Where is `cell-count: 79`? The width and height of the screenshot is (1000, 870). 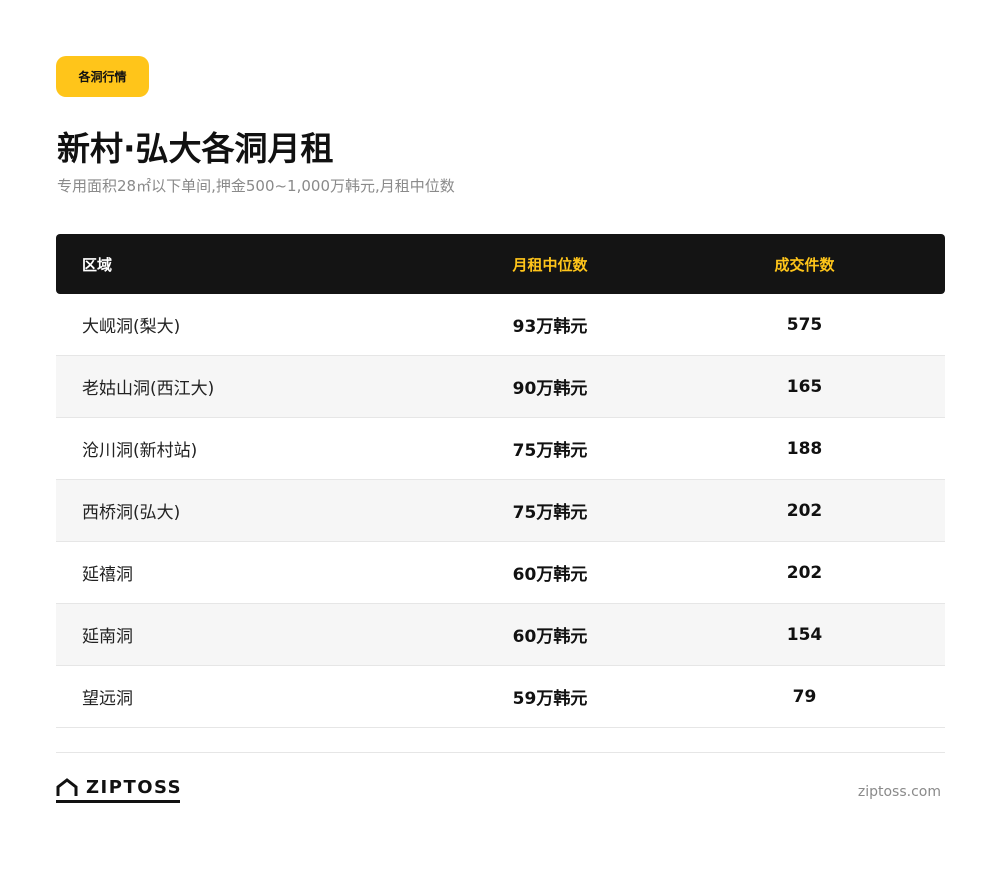 cell-count: 79 is located at coordinates (804, 696).